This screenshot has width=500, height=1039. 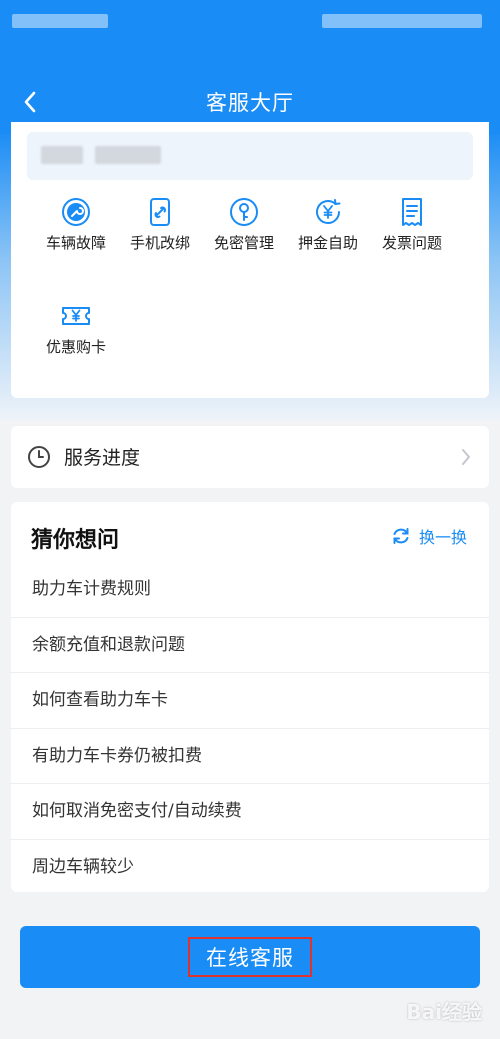 I want to click on online-service-button: 在线客服, so click(x=250, y=957).